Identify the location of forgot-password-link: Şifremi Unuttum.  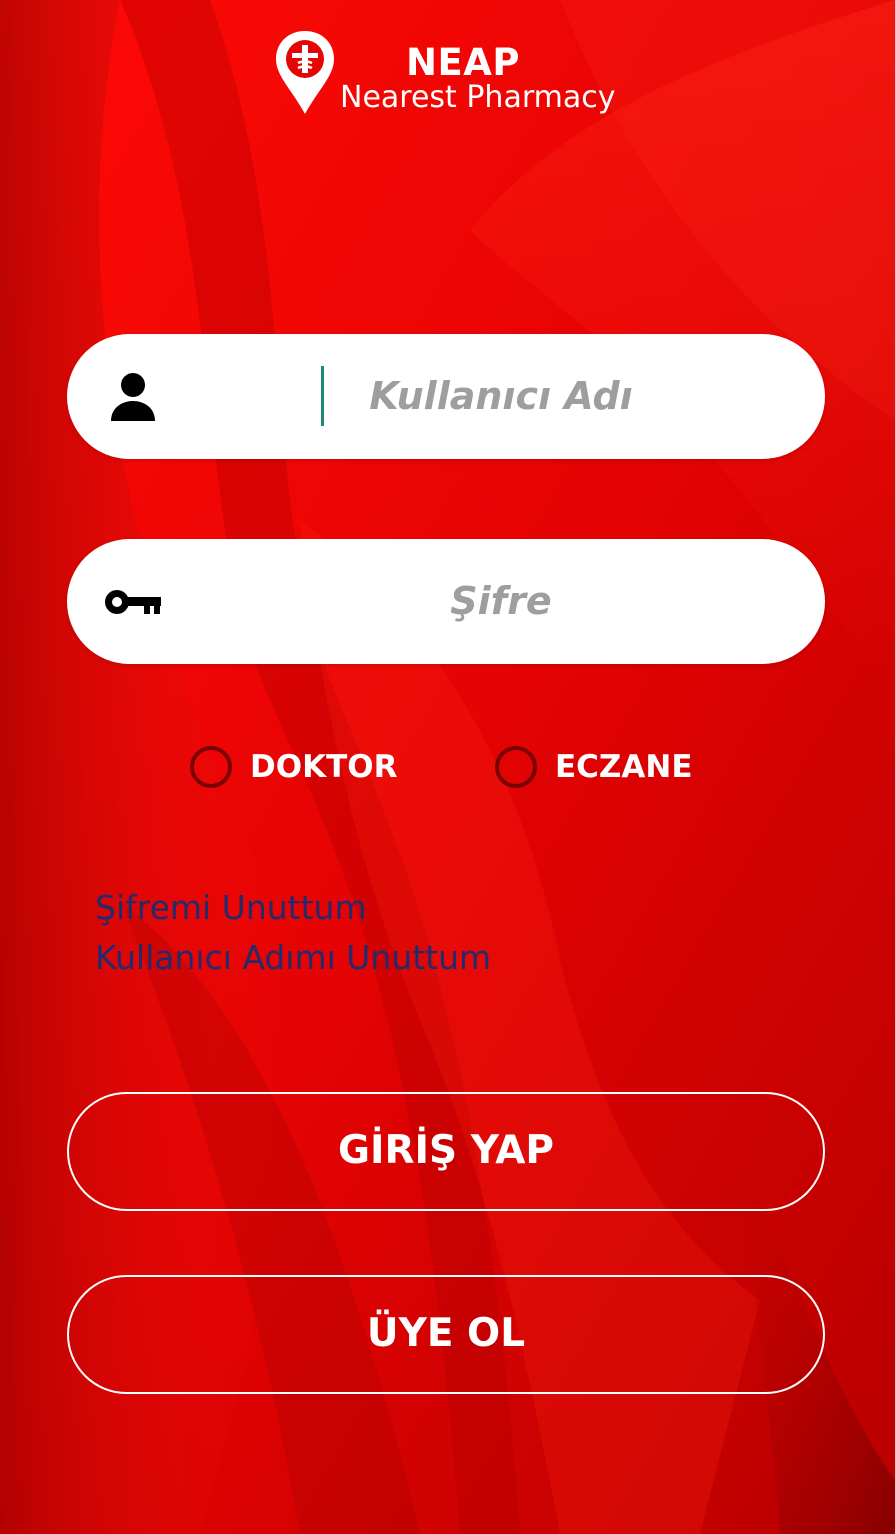
(231, 908).